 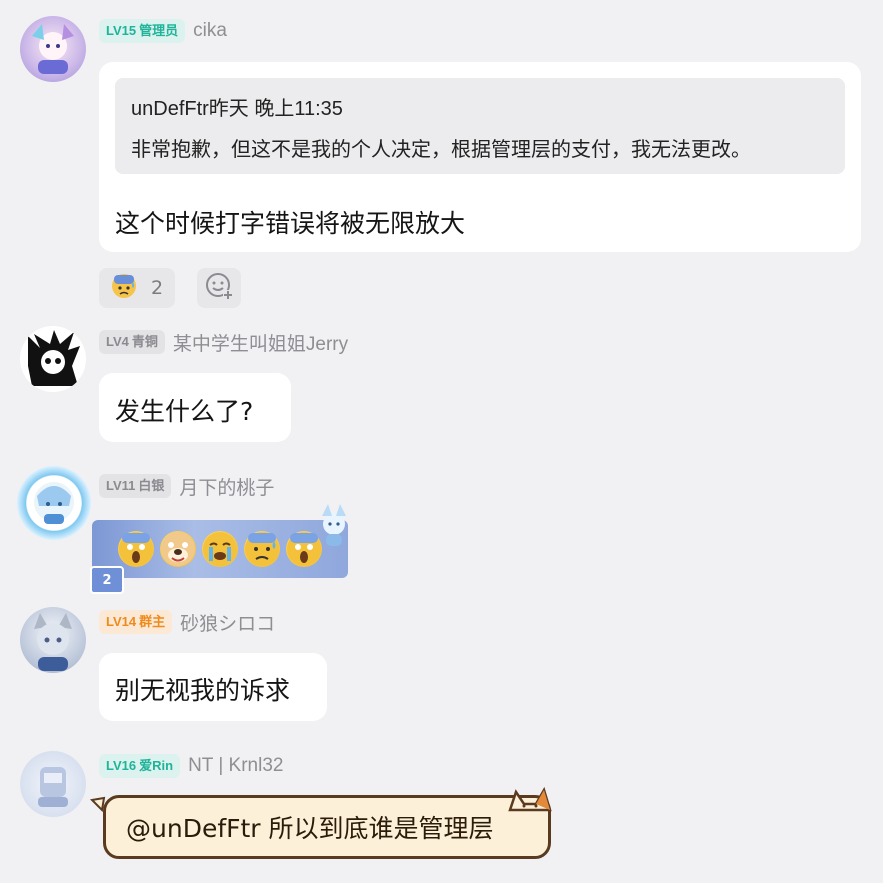 I want to click on add-reaction-icon, so click(x=219, y=288).